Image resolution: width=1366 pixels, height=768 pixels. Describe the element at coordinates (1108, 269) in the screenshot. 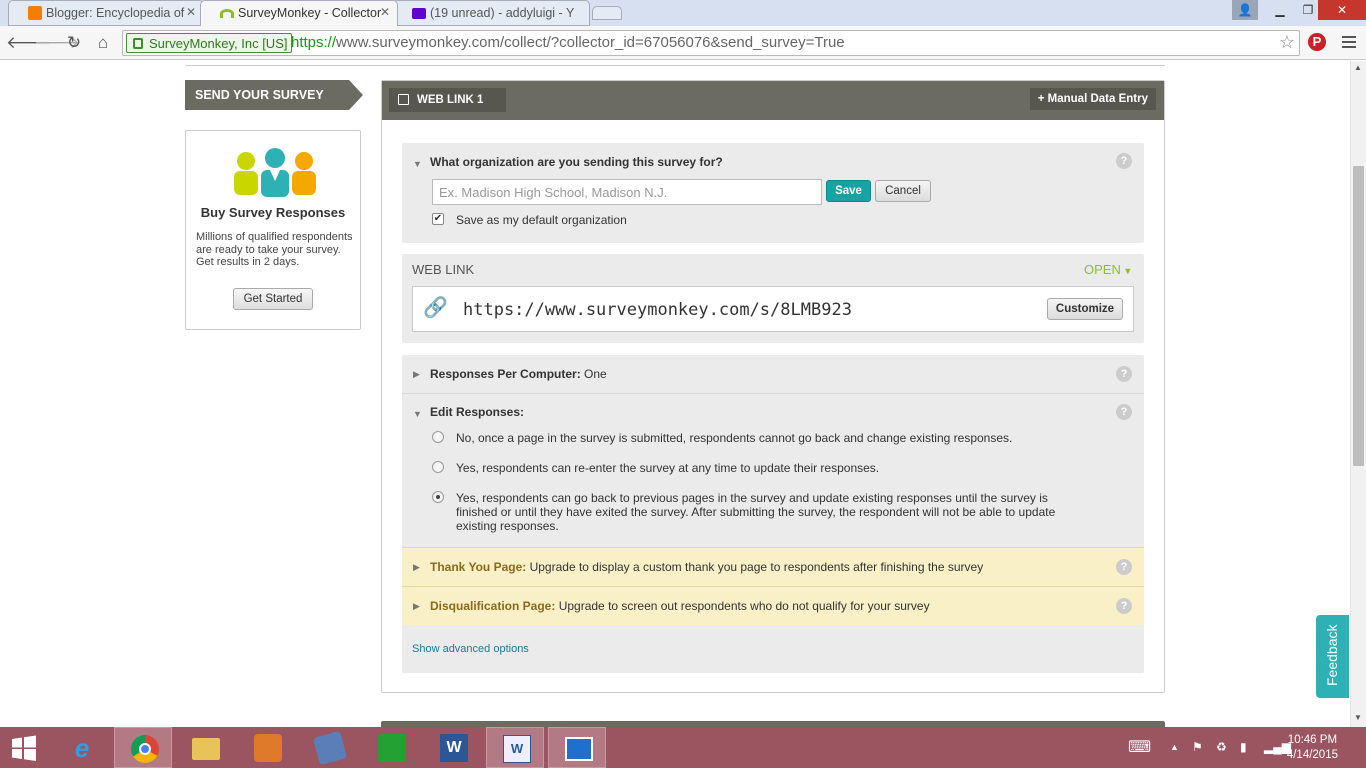

I see `status-dropdown: OPEN ▼` at that location.